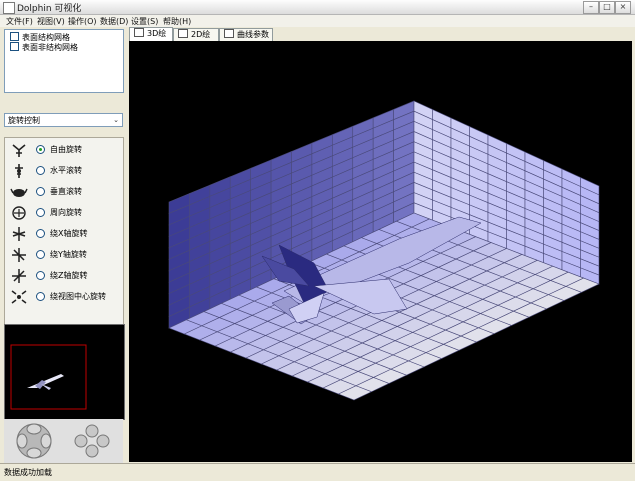  I want to click on nav-canvas, so click(63, 441).